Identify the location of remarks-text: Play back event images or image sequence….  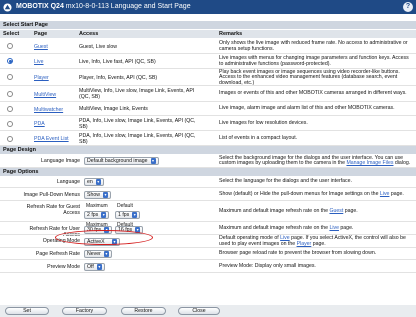
(309, 77).